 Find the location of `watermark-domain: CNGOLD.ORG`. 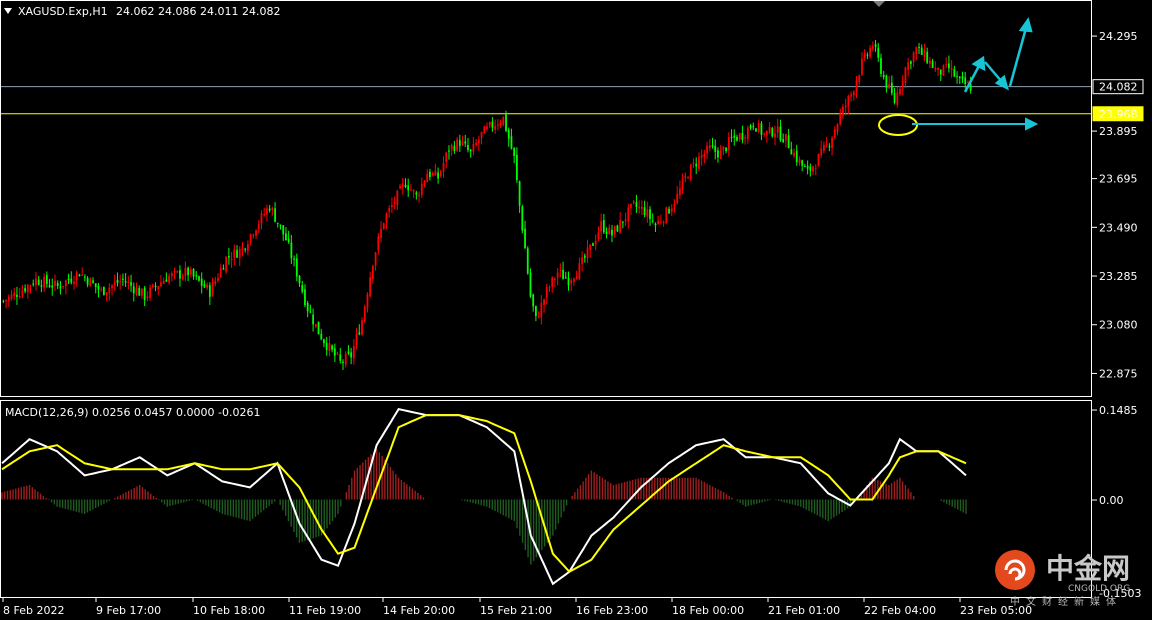

watermark-domain: CNGOLD.ORG is located at coordinates (1099, 589).